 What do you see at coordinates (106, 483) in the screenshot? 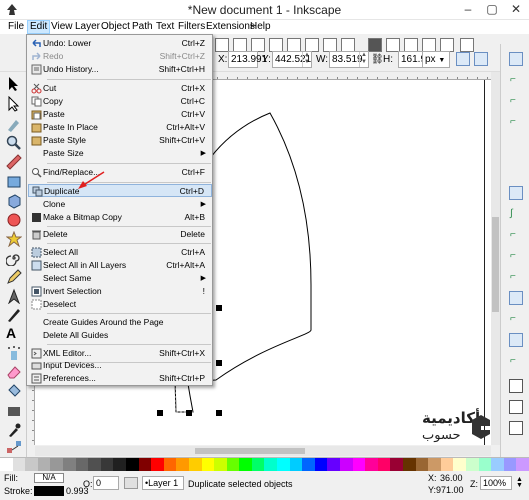
I see `opacity-input: 0` at bounding box center [106, 483].